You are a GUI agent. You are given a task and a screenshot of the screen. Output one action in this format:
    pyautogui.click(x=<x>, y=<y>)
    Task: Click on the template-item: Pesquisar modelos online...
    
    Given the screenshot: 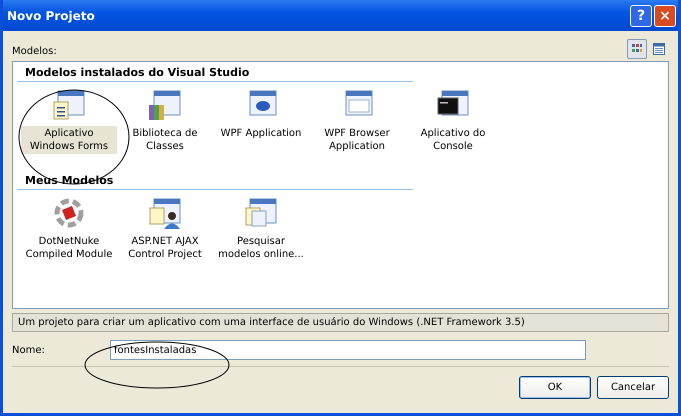 What is the action you would take?
    pyautogui.click(x=261, y=229)
    